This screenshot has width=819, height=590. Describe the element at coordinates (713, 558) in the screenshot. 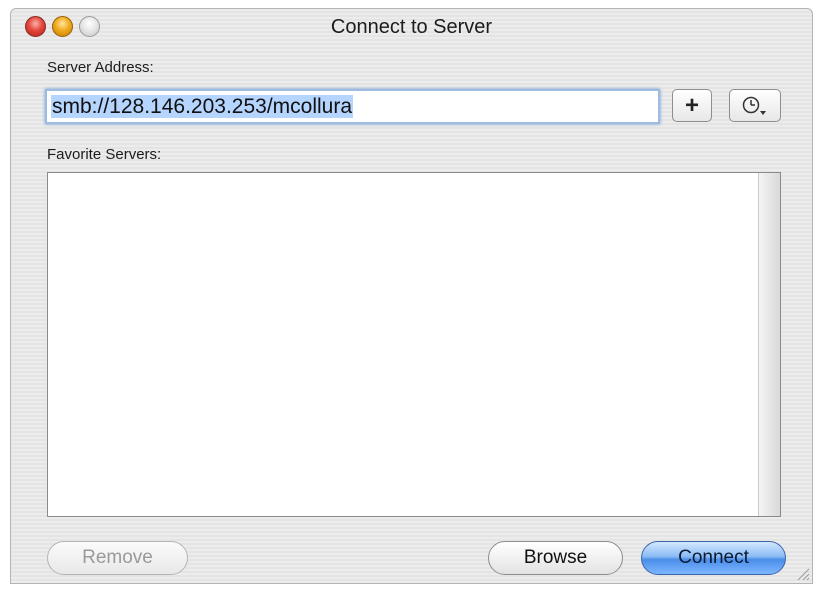

I see `connect-button: Connect` at that location.